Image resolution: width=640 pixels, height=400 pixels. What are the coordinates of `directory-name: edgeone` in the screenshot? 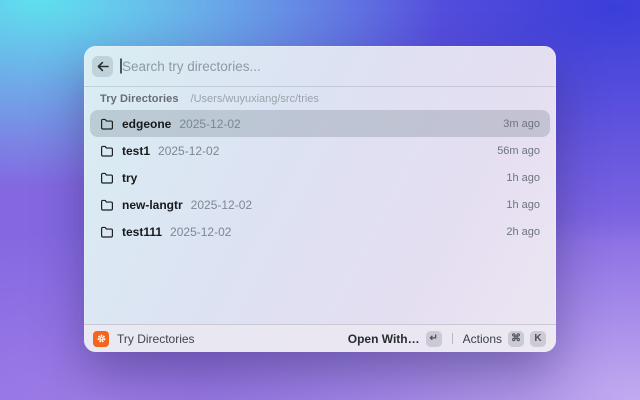 It's located at (147, 123).